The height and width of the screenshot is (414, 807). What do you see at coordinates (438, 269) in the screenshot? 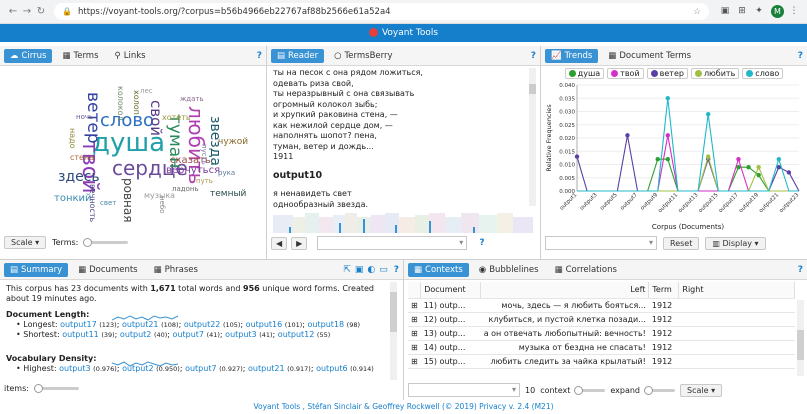
I see `tab-contexts: ▦ Contexts` at bounding box center [438, 269].